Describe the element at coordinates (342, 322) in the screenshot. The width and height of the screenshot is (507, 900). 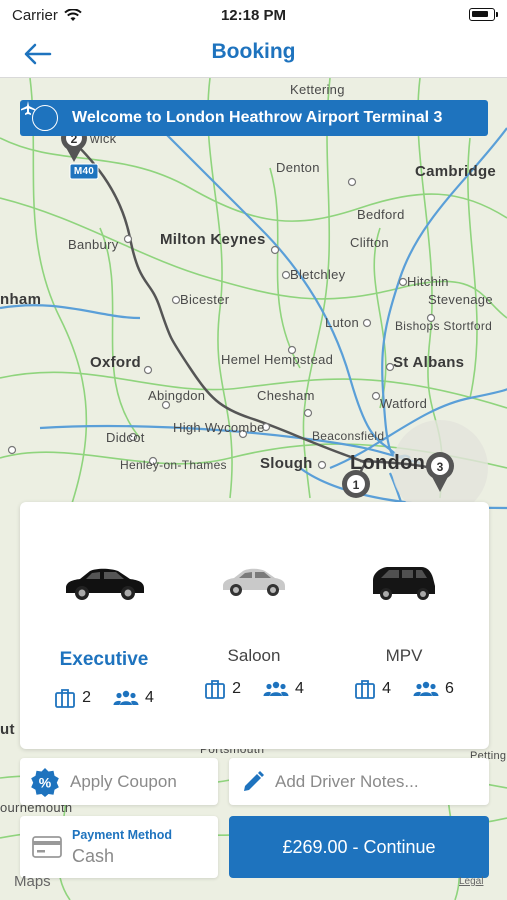
I see `map-label-luton: Luton` at that location.